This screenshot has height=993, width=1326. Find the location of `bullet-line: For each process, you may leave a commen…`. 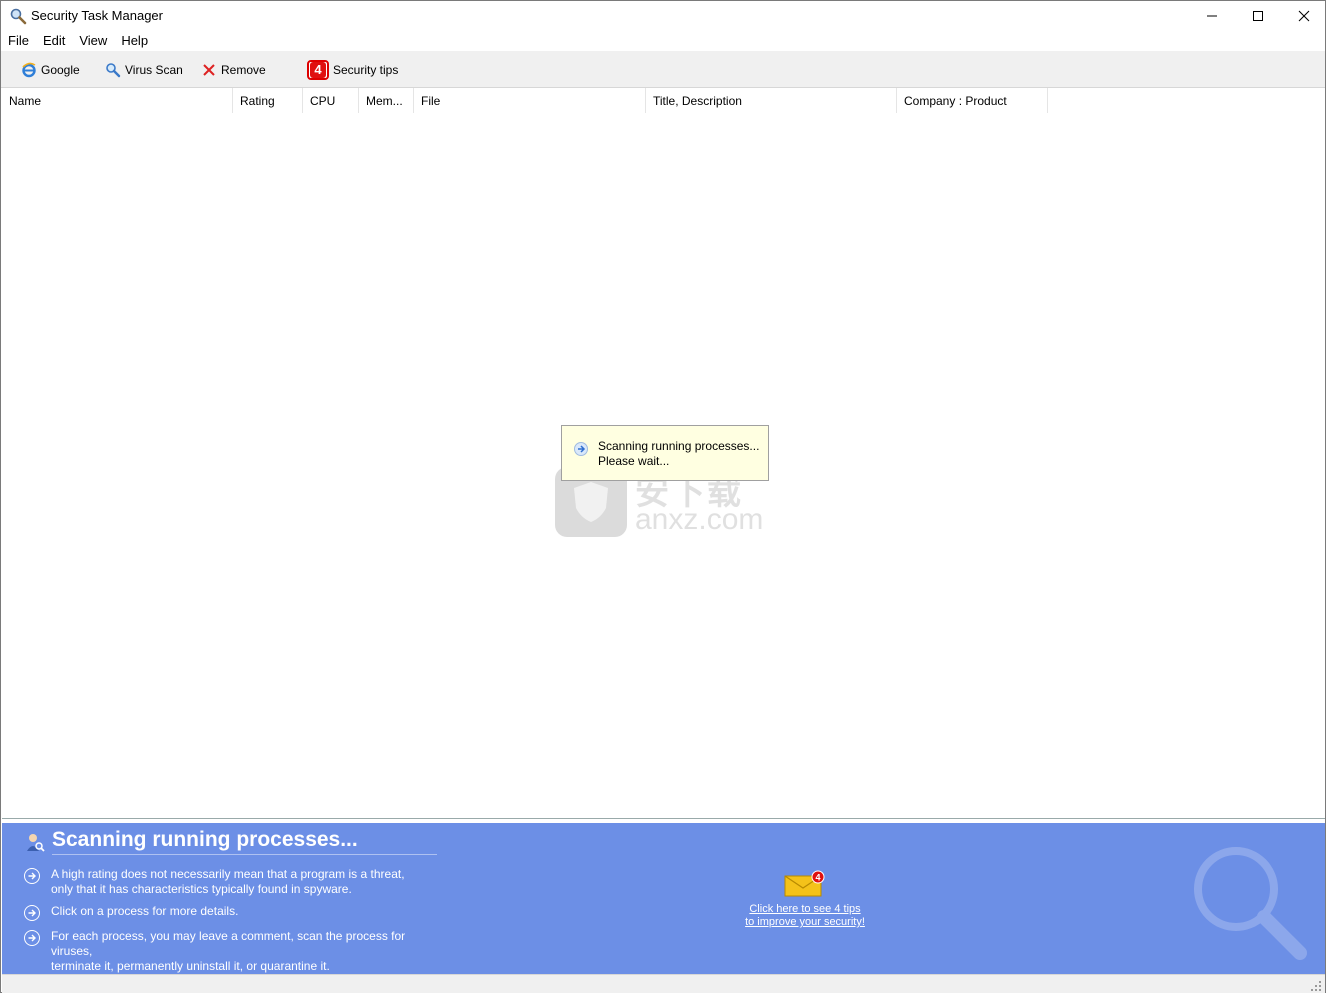

bullet-line: For each process, you may leave a commen… is located at coordinates (228, 943).